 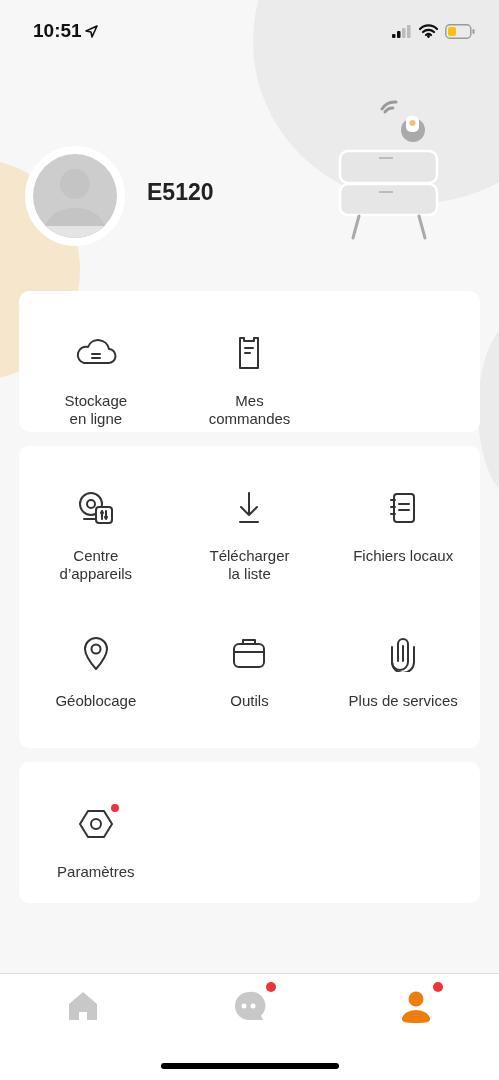 What do you see at coordinates (249, 653) in the screenshot?
I see `briefcase-icon` at bounding box center [249, 653].